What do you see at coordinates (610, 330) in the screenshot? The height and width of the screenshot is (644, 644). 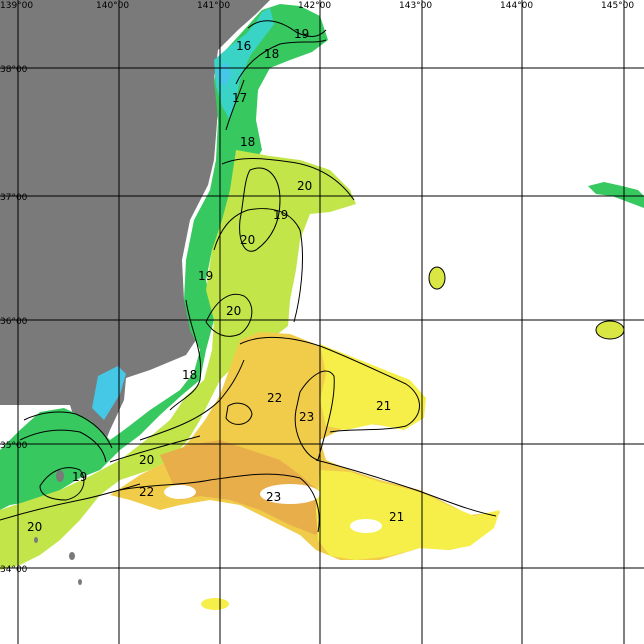 I see `east-patch-middle` at bounding box center [610, 330].